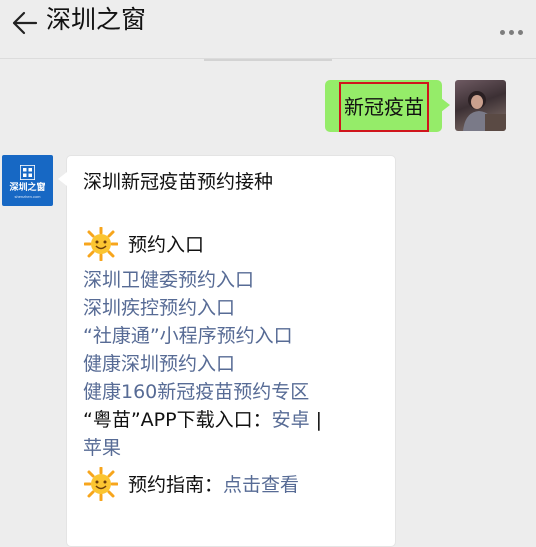  I want to click on guide-row: 预约指南：点击查看, so click(213, 485).